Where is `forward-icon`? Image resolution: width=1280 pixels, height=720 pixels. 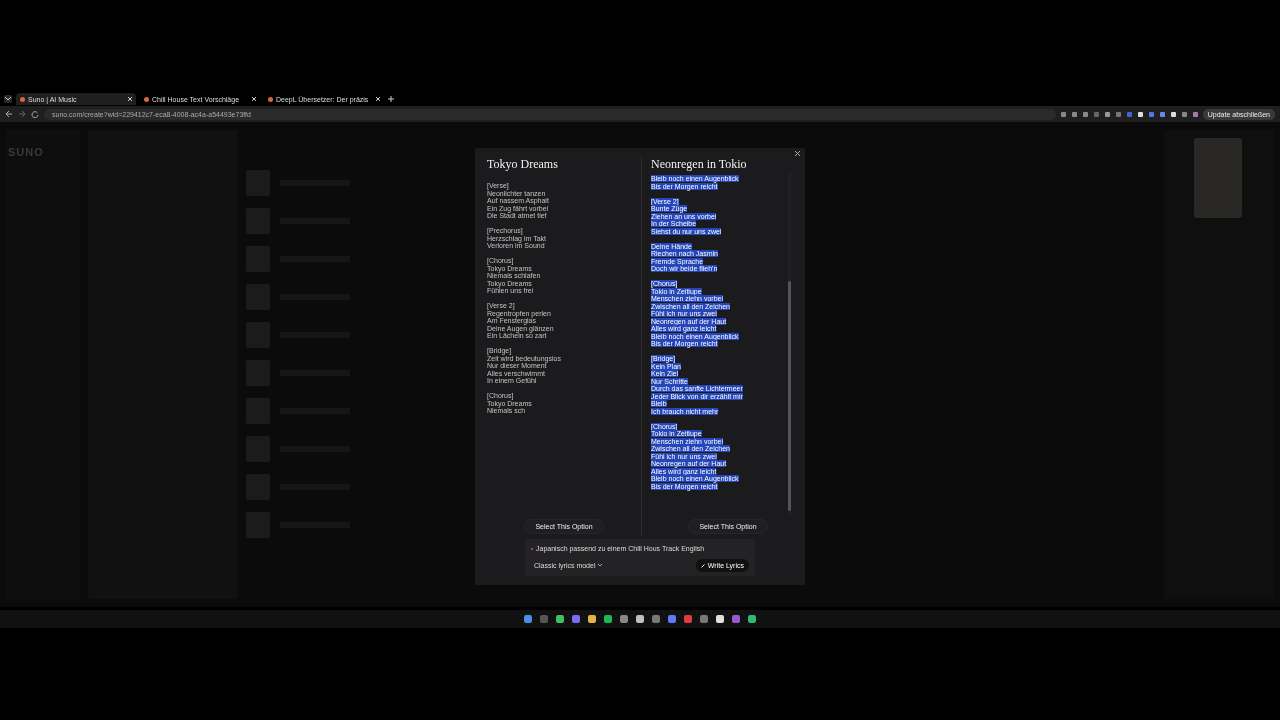 forward-icon is located at coordinates (22, 114).